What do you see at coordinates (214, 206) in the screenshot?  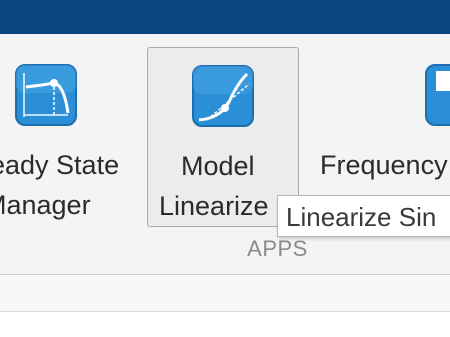 I see `app-label-line2: Linearize` at bounding box center [214, 206].